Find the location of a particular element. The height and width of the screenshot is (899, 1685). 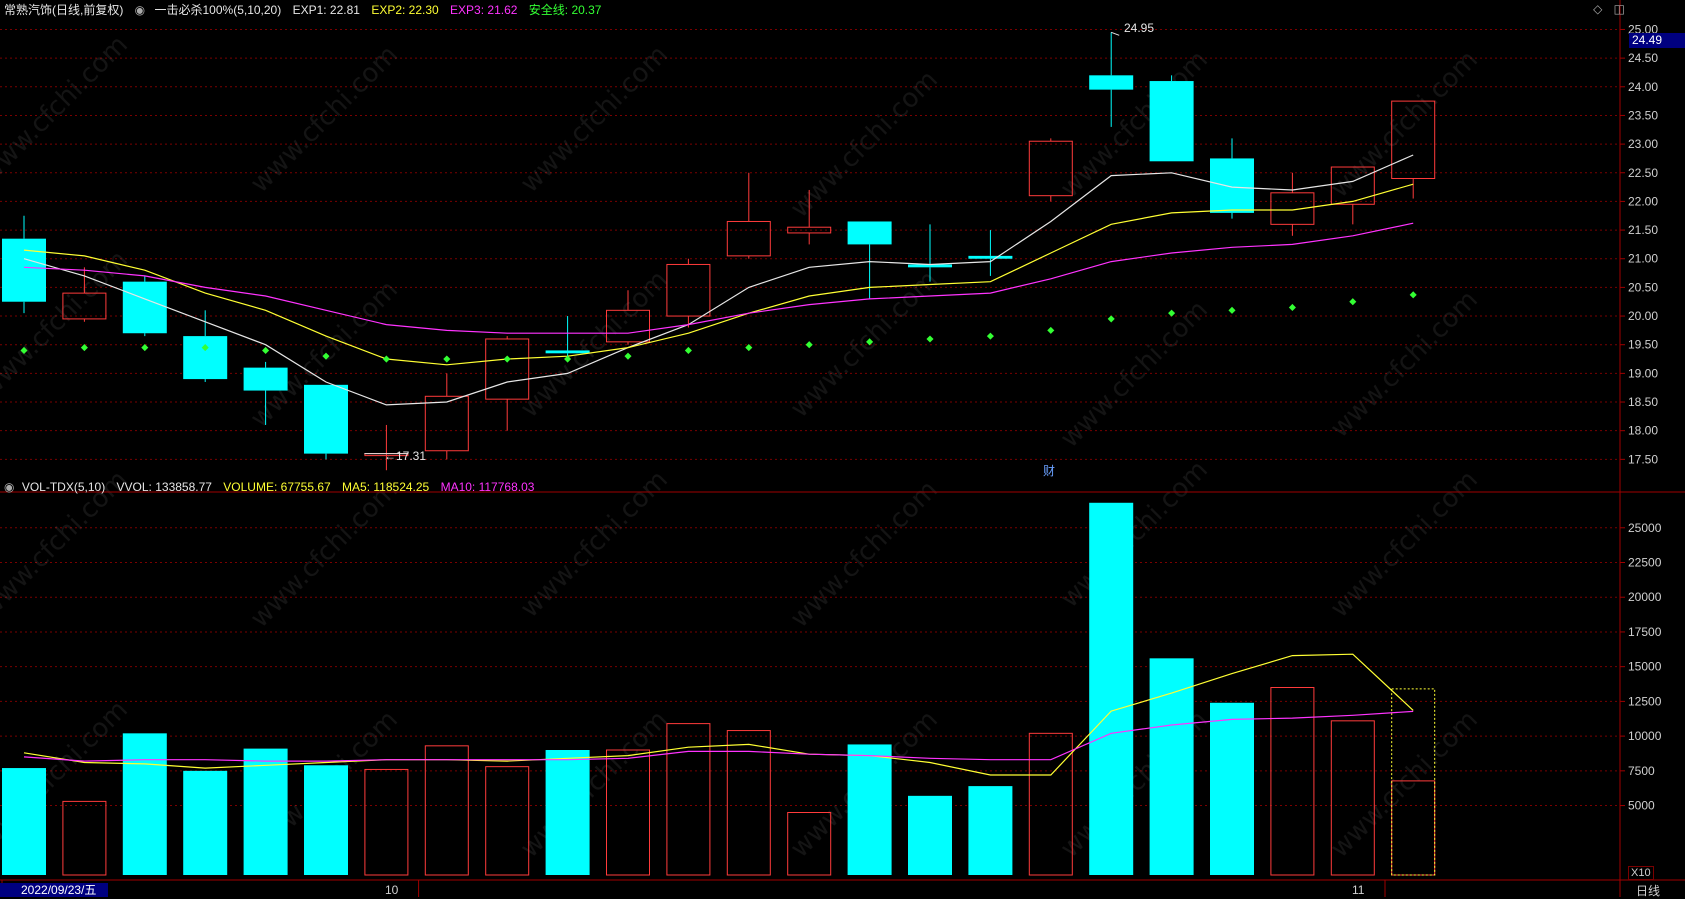

safe-line-value: 安全线: 20.37 is located at coordinates (565, 10).